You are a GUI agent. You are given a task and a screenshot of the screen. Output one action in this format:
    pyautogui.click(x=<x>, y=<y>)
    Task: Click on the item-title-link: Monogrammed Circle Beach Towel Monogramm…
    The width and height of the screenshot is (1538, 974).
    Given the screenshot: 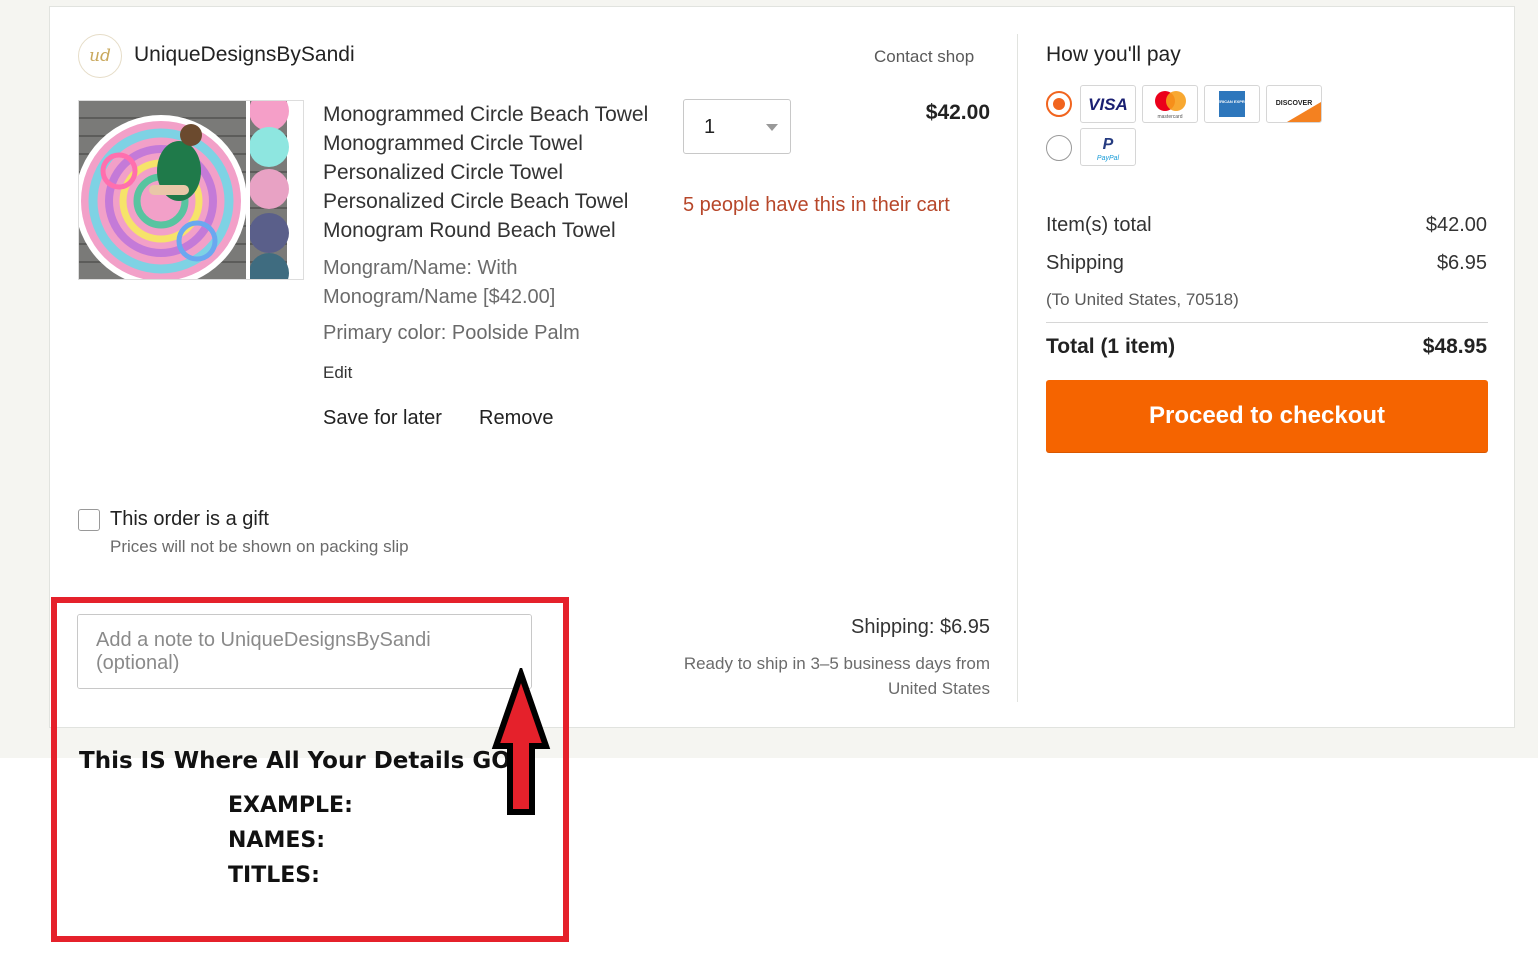 What is the action you would take?
    pyautogui.click(x=490, y=172)
    